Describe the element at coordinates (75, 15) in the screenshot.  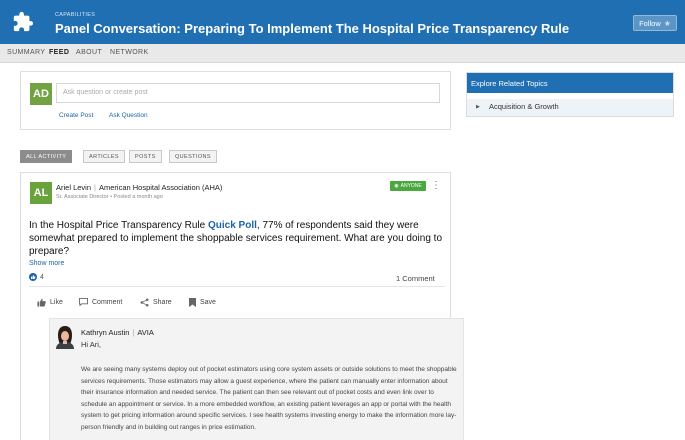
I see `page-kicker: CAPABILITIES` at that location.